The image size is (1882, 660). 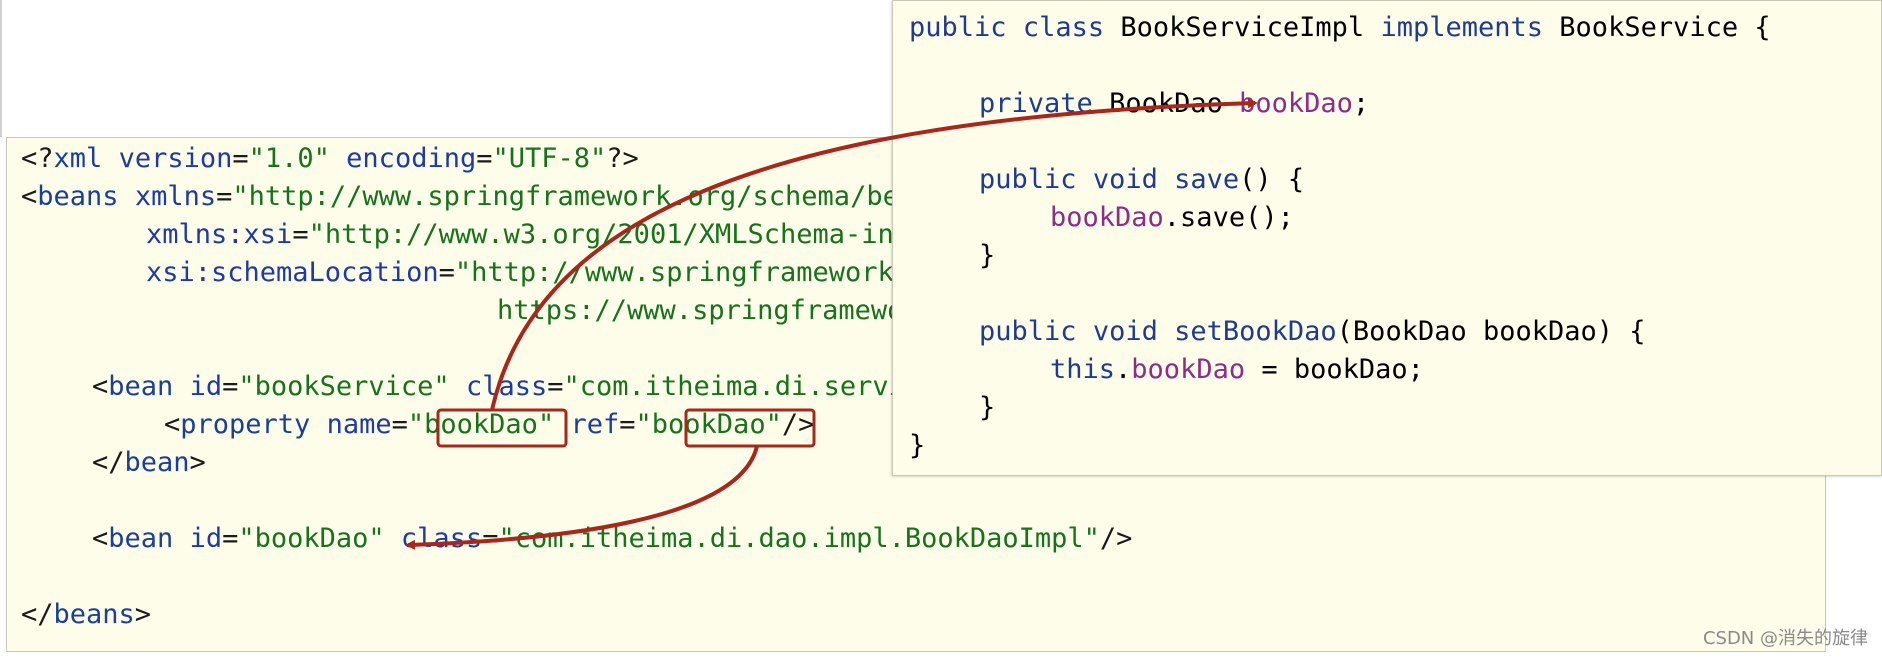 I want to click on code-token: save, so click(x=1207, y=179).